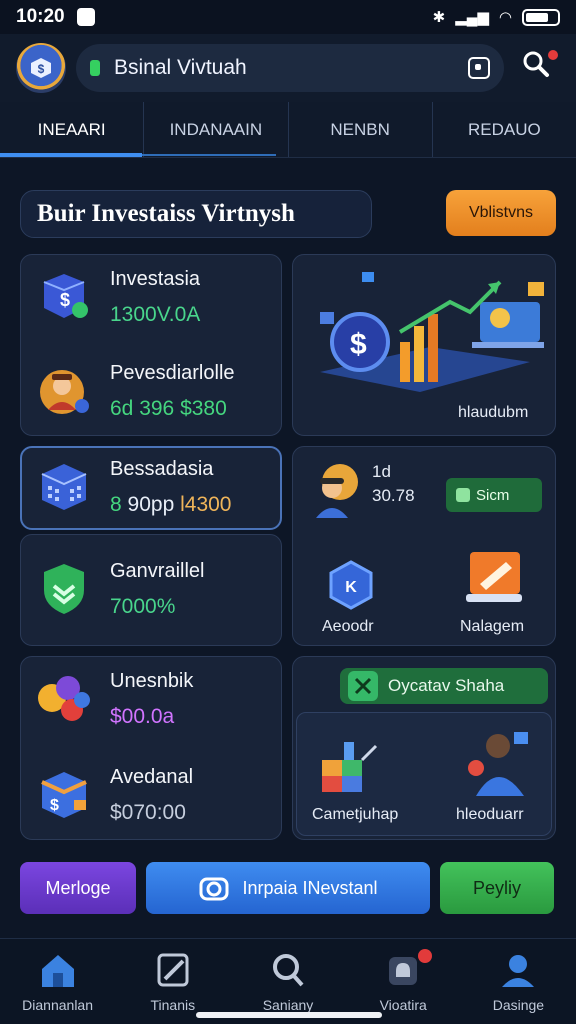  I want to click on tab-ineaari: INEAARI, so click(72, 129).